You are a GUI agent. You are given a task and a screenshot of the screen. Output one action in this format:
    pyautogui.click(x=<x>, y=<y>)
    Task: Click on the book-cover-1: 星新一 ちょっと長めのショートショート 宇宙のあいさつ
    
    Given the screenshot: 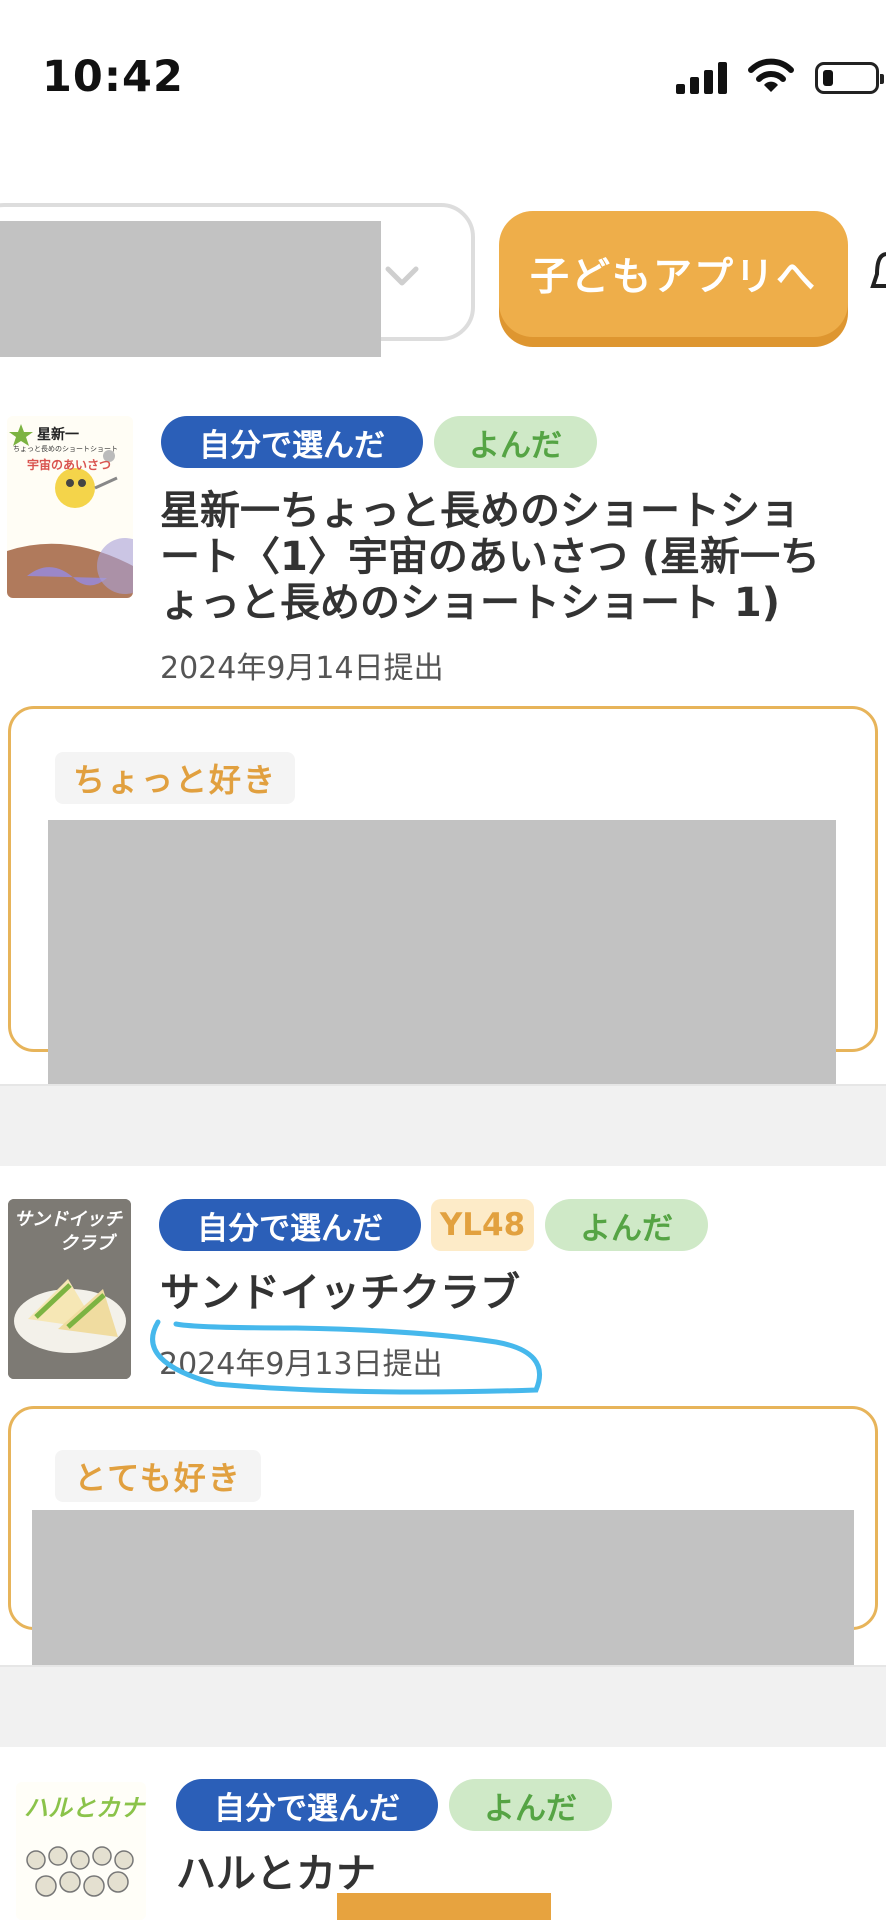 What is the action you would take?
    pyautogui.click(x=70, y=507)
    